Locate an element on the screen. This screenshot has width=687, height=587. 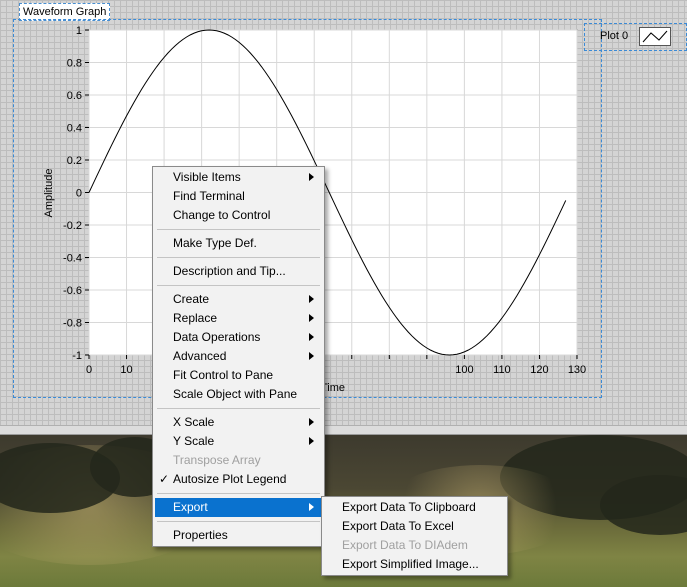
menu-item-label: Export is located at coordinates (190, 507).